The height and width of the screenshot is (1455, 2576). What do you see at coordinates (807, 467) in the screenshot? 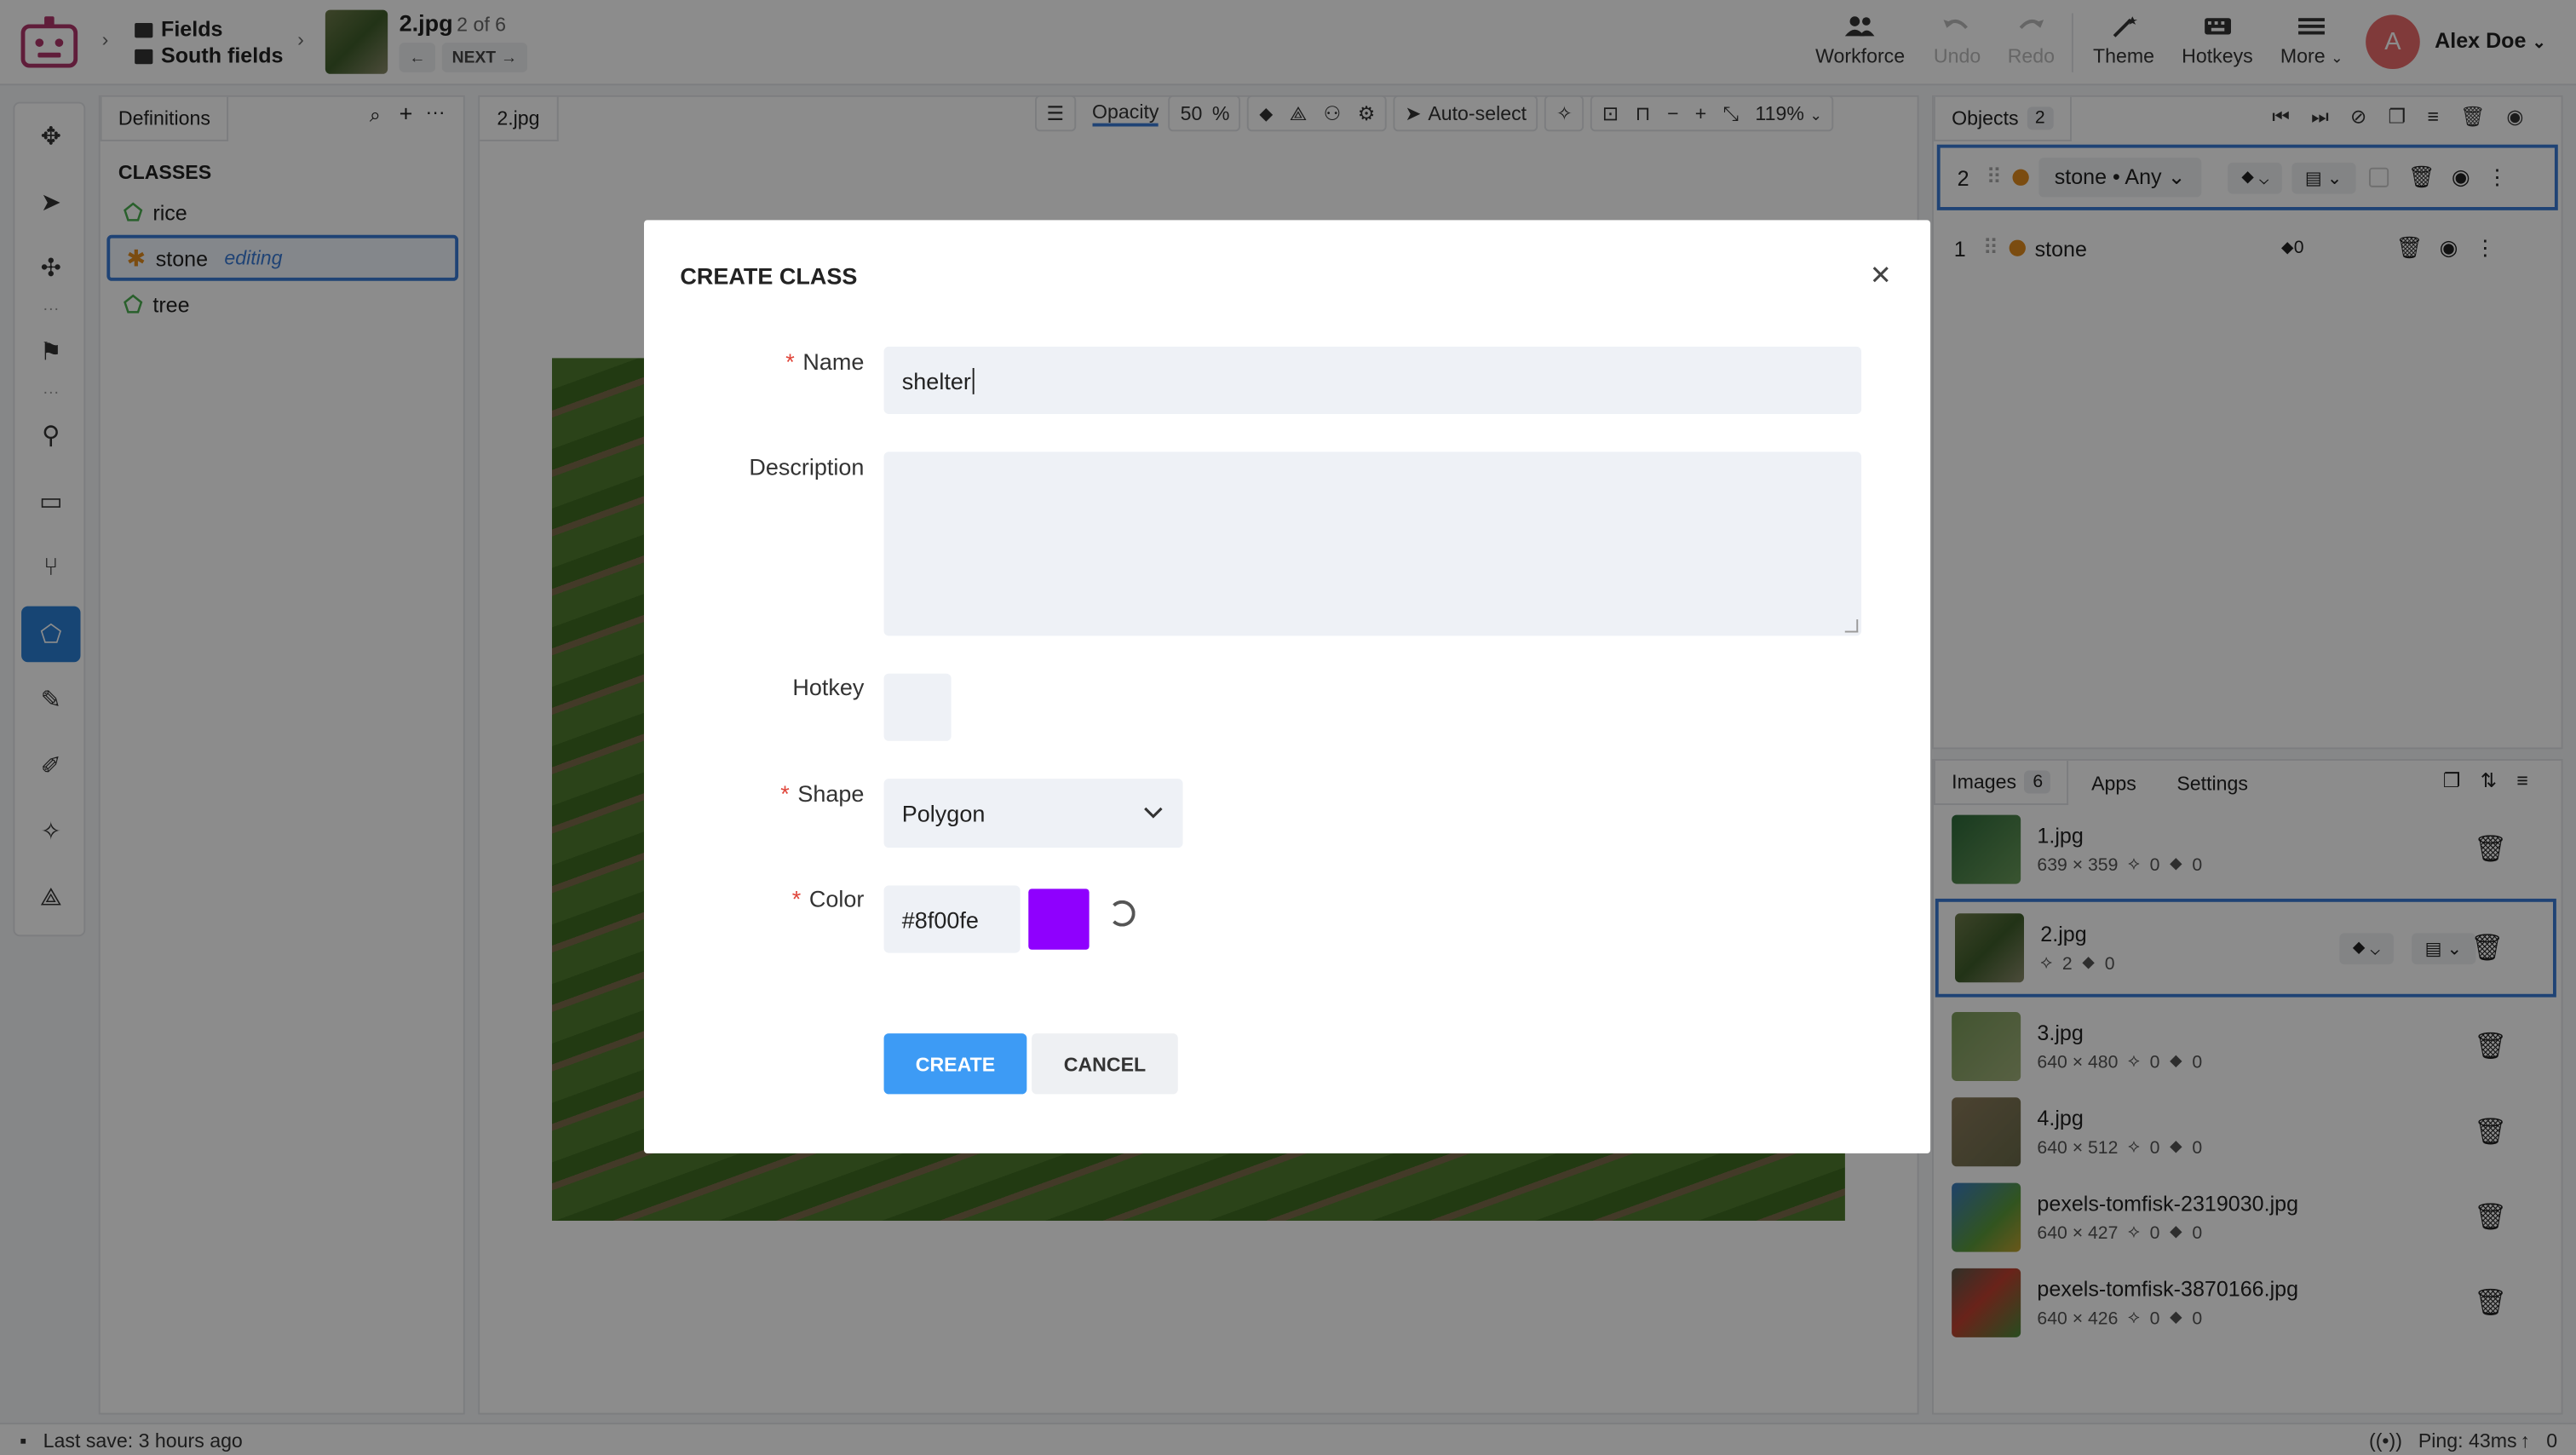
I see `description-label: Description` at bounding box center [807, 467].